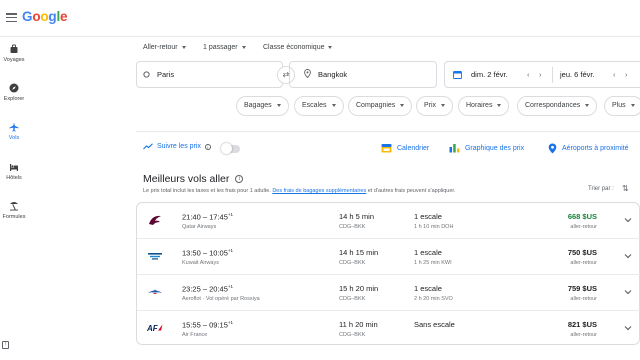 Image resolution: width=640 pixels, height=360 pixels. I want to click on prev-date-chevron-icon: ‹, so click(528, 74).